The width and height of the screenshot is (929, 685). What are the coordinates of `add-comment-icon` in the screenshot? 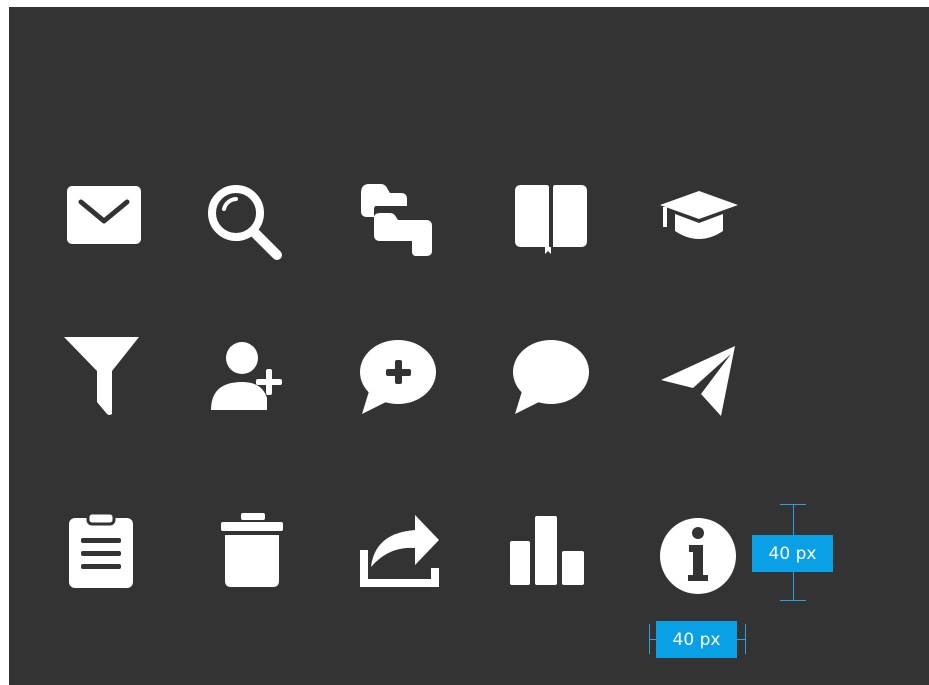 It's located at (398, 374).